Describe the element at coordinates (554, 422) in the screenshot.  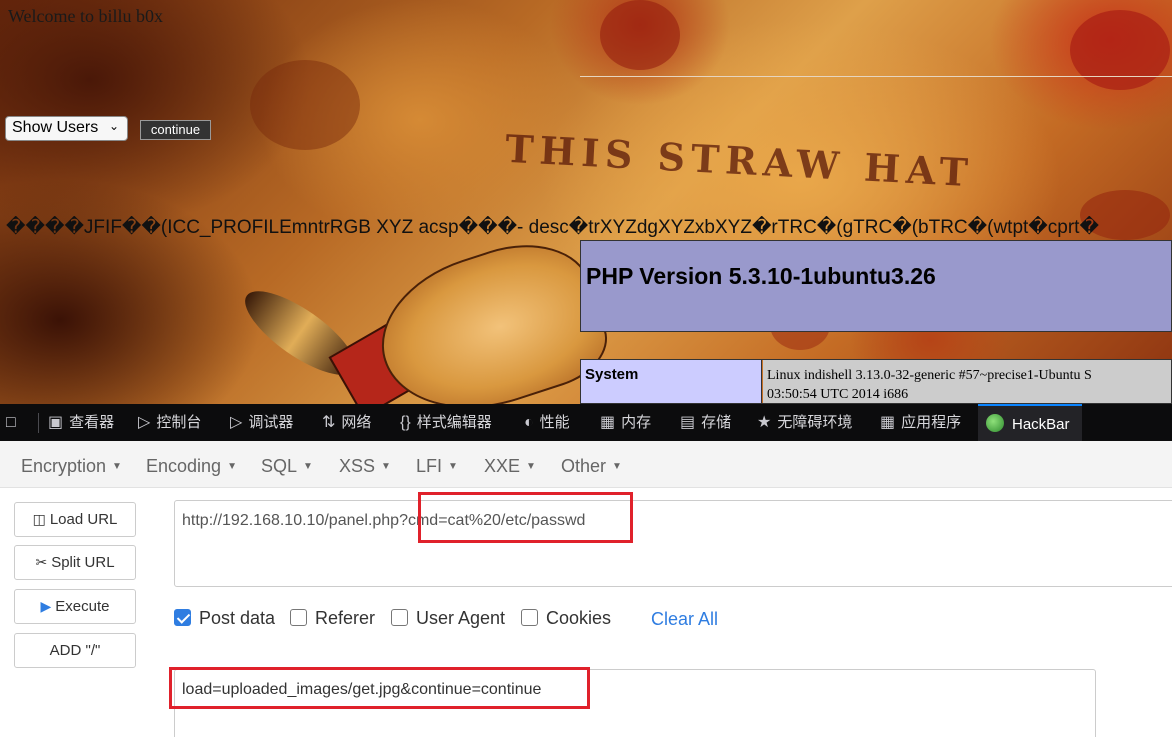
I see `tab-label: 性能` at that location.